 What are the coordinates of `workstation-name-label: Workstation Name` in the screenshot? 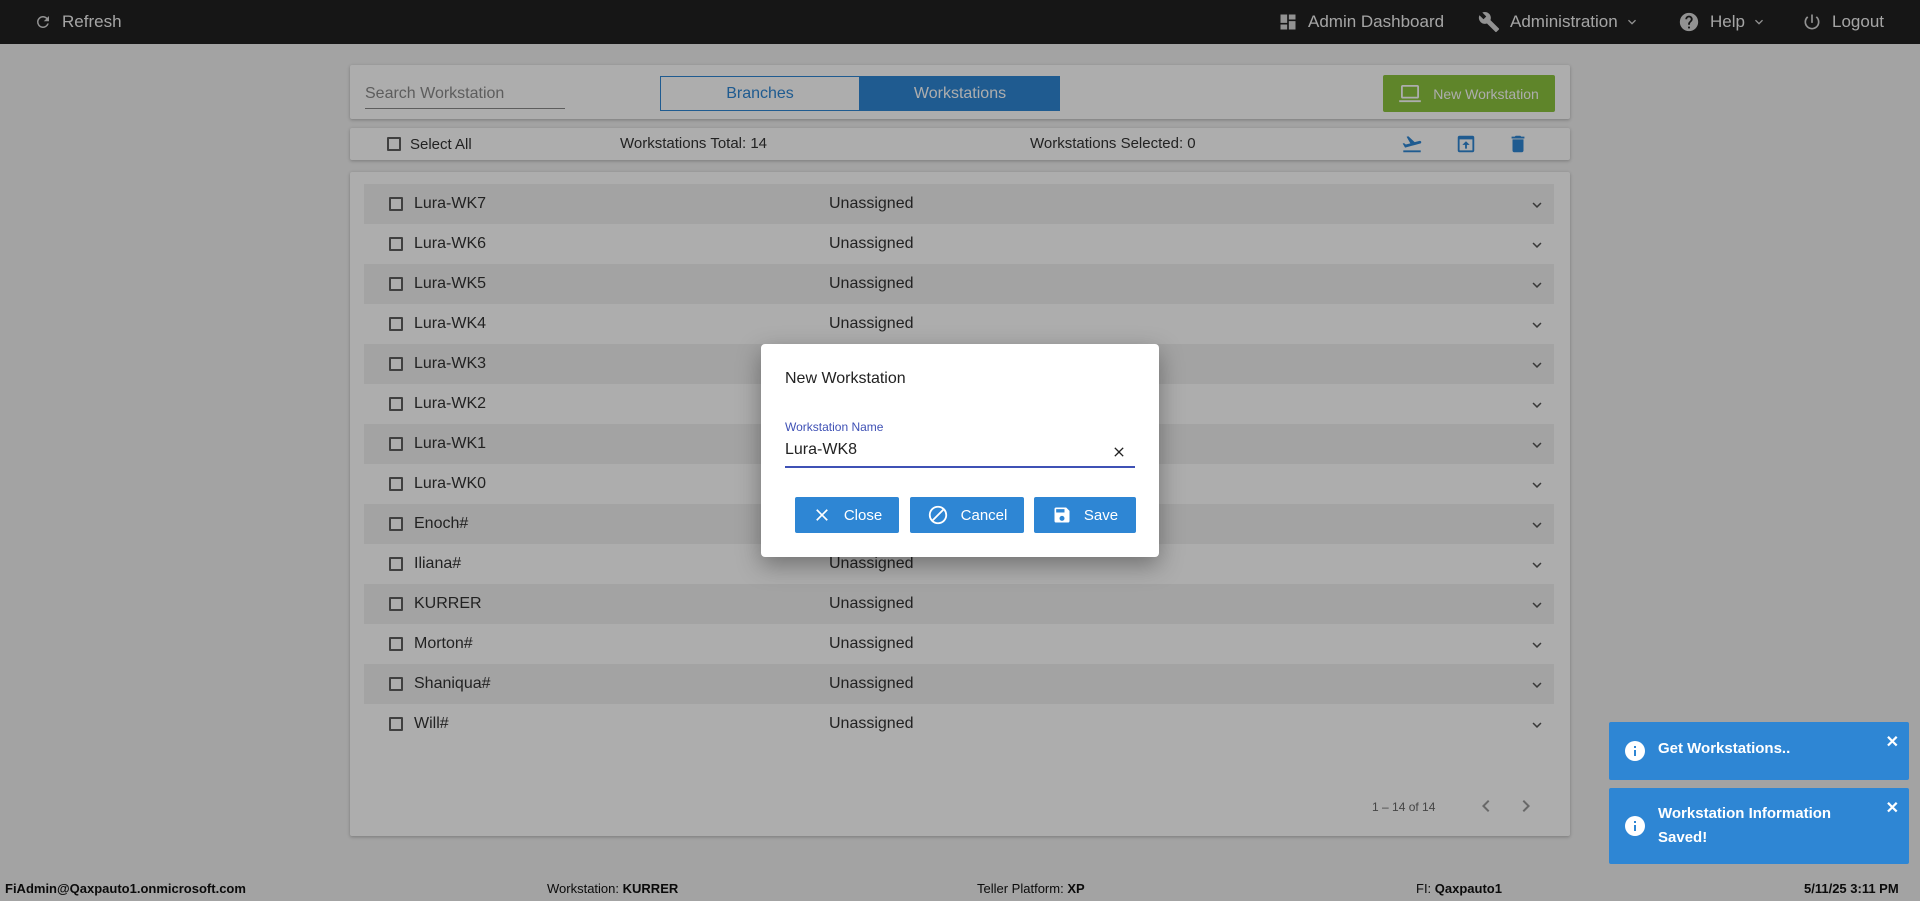 It's located at (834, 427).